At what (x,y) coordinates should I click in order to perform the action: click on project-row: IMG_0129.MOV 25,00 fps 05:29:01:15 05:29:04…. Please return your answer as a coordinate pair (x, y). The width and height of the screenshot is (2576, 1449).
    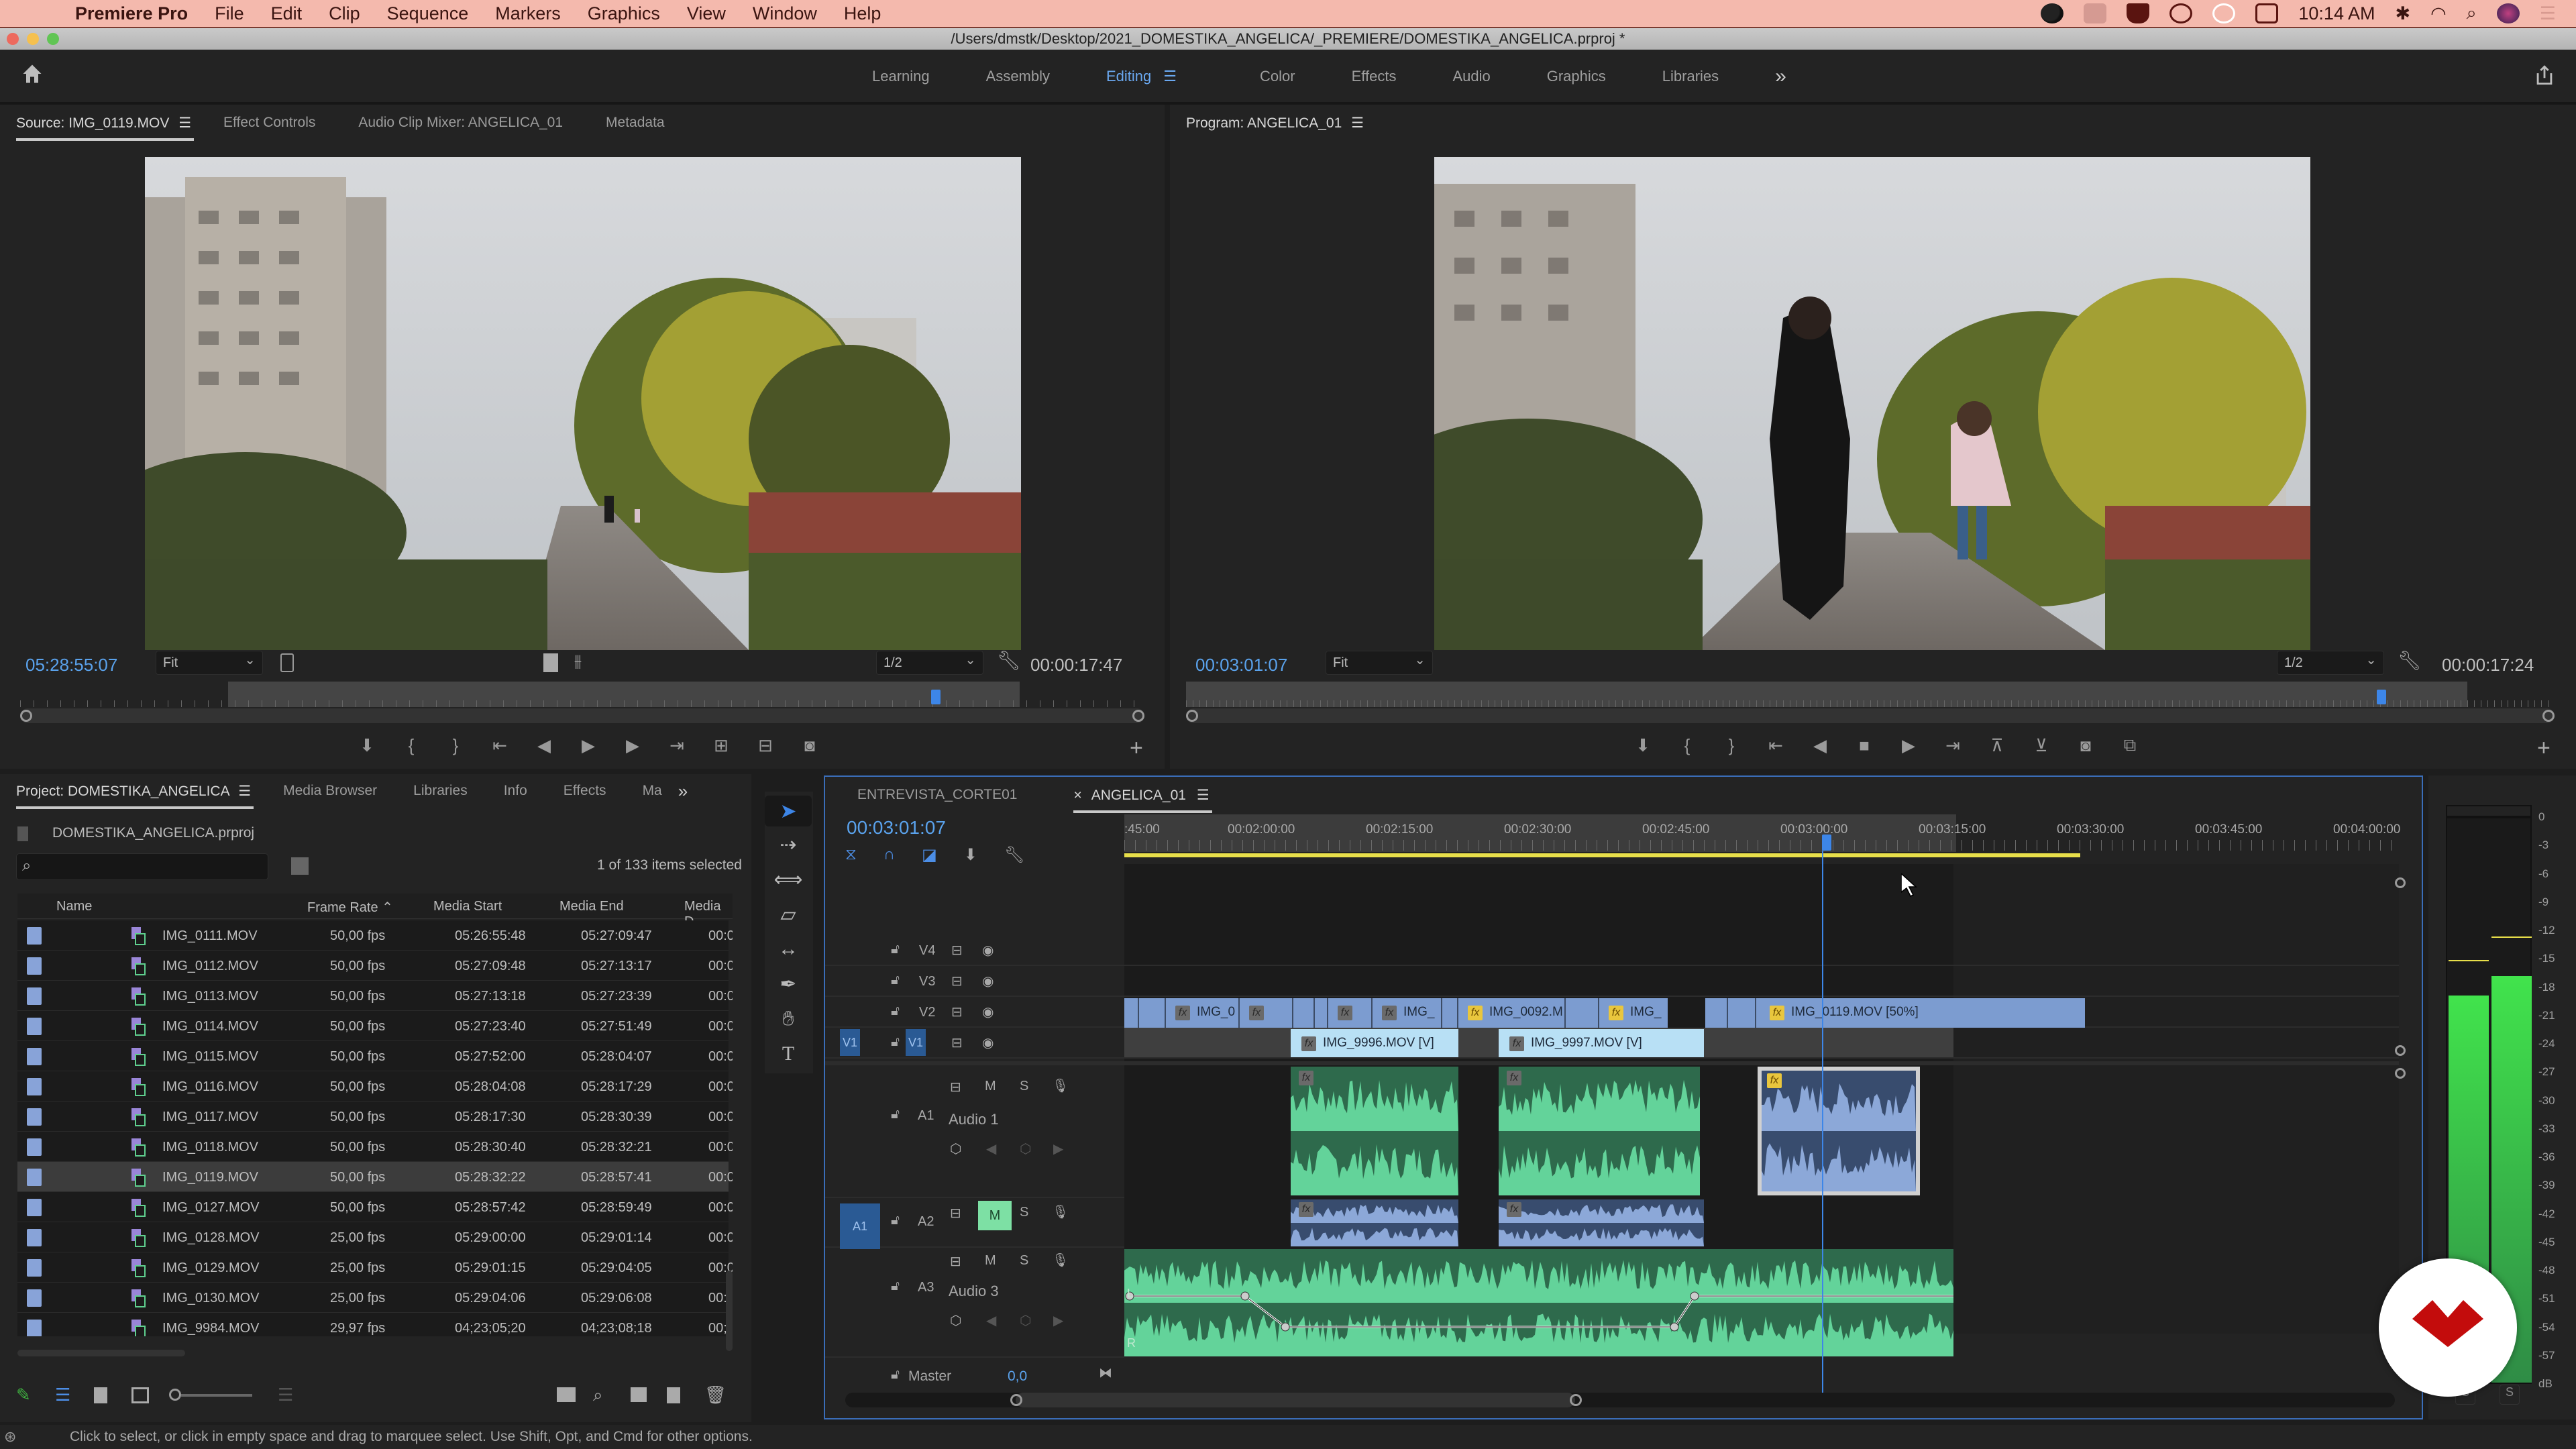
    Looking at the image, I should click on (375, 1267).